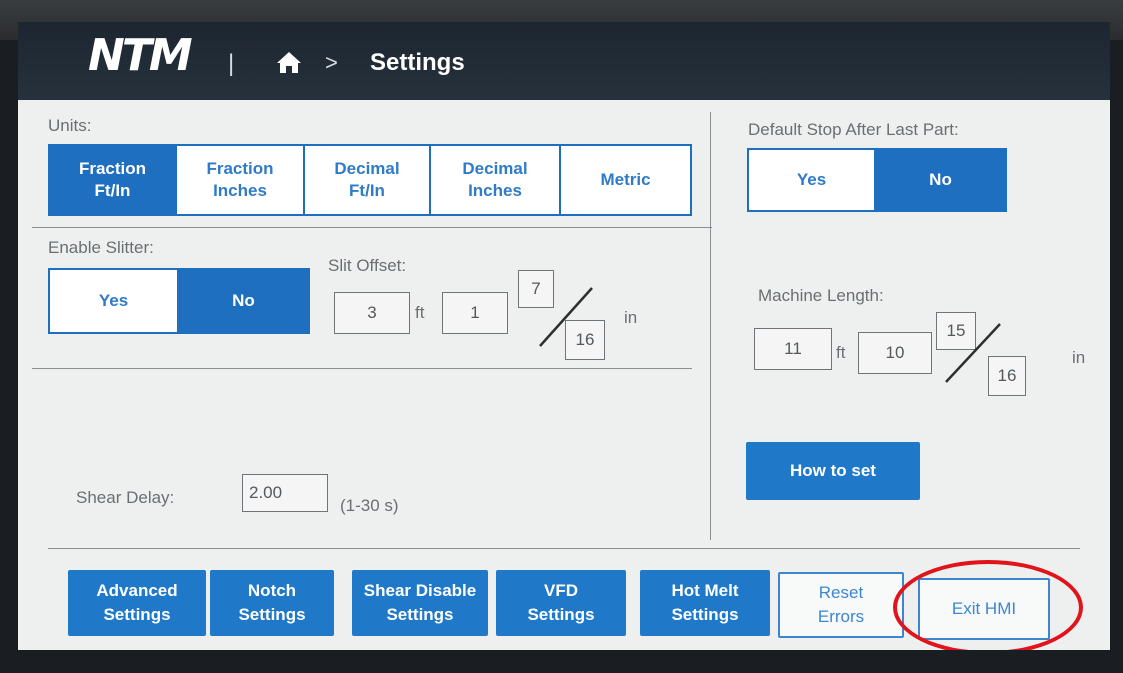 The width and height of the screenshot is (1123, 673). I want to click on page-title: Settings, so click(417, 62).